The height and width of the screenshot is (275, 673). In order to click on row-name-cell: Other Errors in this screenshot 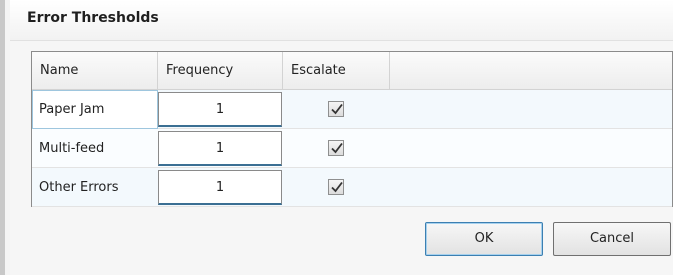, I will do `click(95, 187)`.